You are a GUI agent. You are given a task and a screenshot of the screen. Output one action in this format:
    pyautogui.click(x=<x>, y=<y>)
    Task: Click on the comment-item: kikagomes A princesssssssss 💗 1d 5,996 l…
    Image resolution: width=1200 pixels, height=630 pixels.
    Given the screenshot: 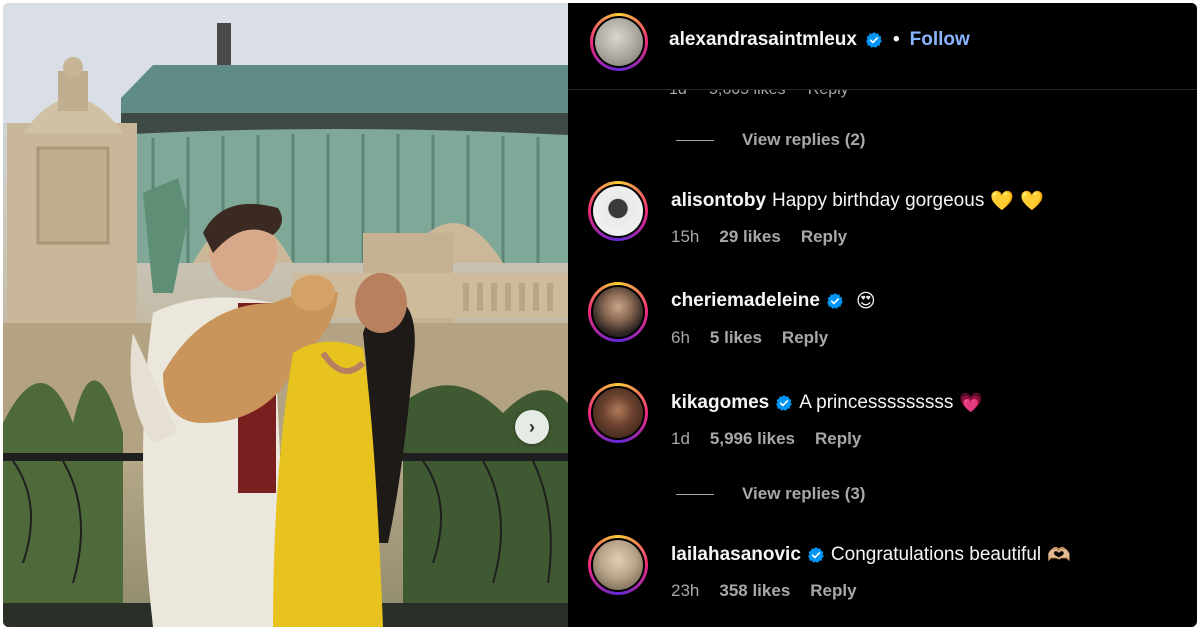 What is the action you would take?
    pyautogui.click(x=882, y=423)
    